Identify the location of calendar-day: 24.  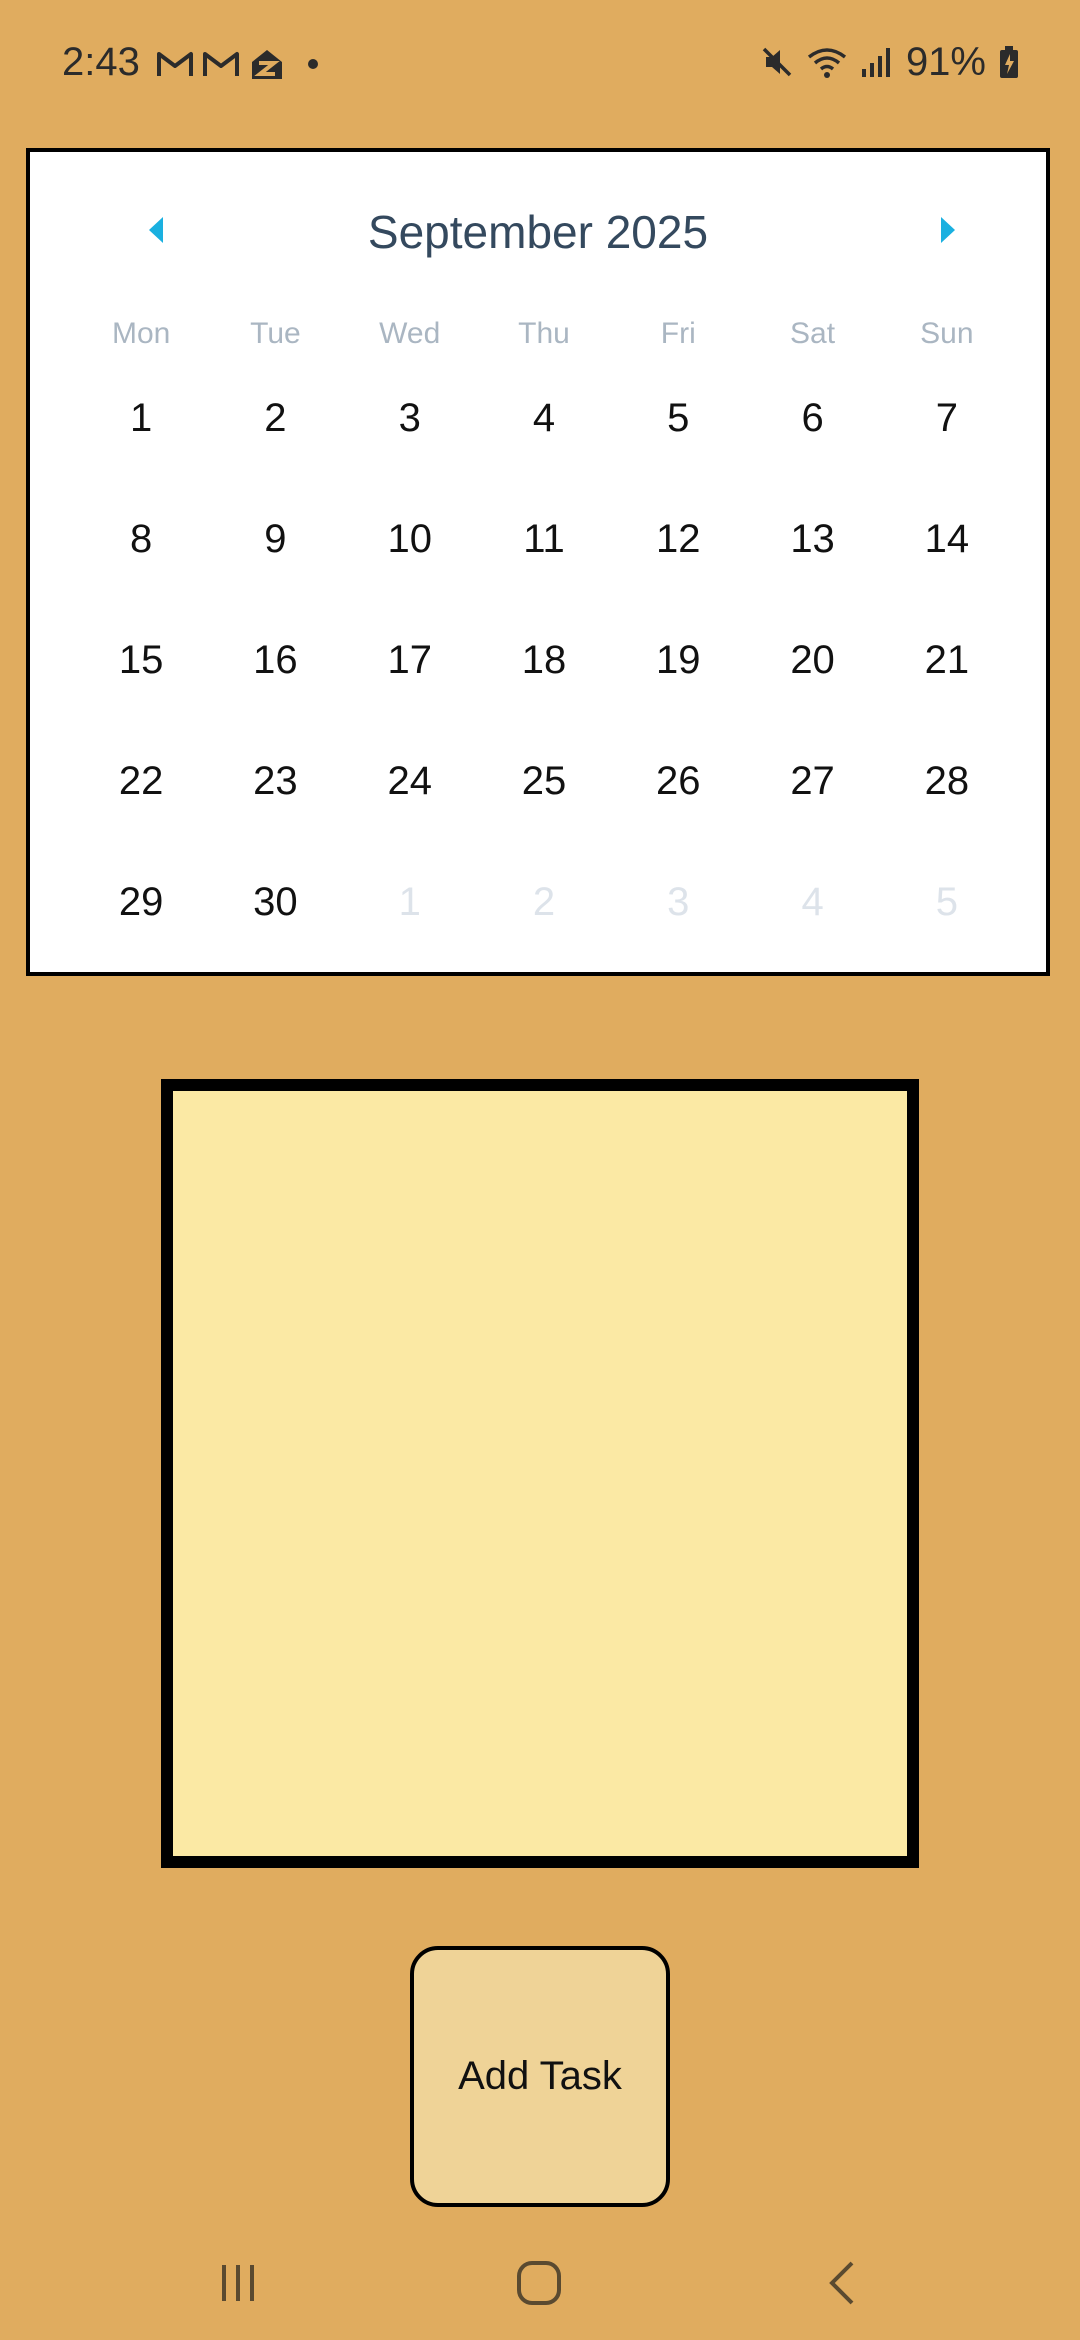
(410, 801).